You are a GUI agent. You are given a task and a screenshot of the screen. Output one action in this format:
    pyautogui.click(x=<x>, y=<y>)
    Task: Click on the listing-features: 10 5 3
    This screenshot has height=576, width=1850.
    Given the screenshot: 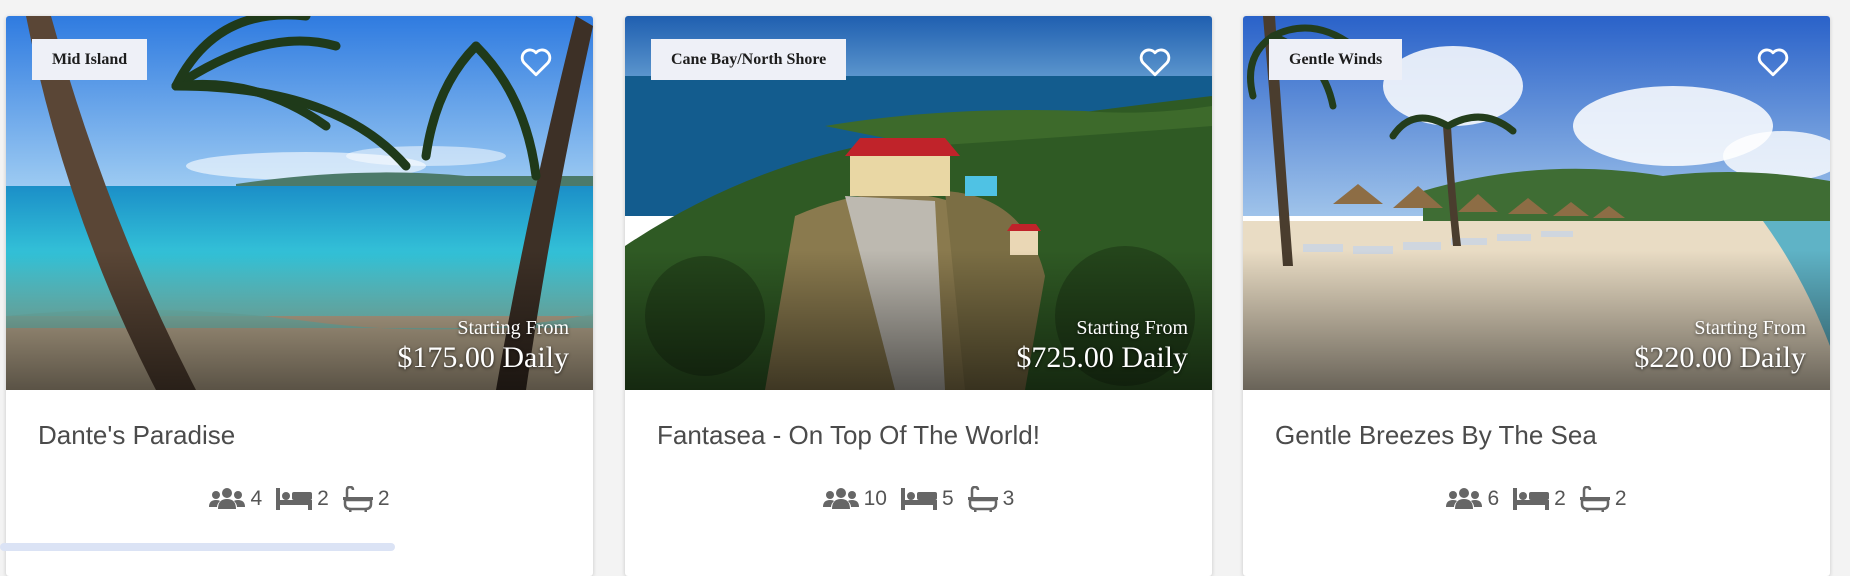 What is the action you would take?
    pyautogui.click(x=918, y=499)
    